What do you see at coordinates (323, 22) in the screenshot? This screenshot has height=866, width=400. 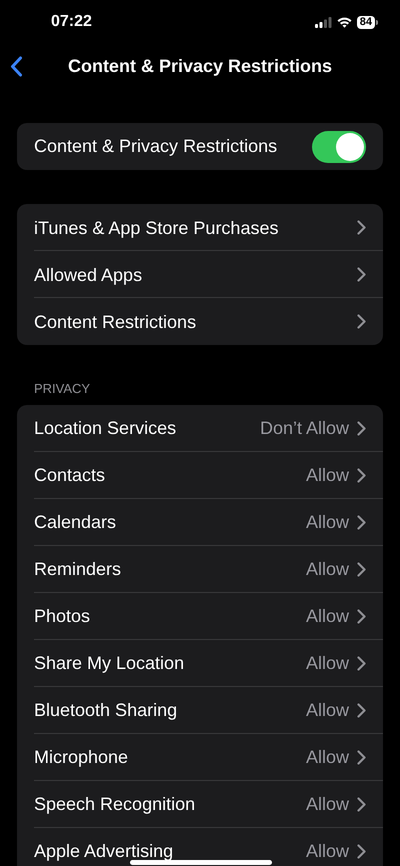 I see `signal-icon` at bounding box center [323, 22].